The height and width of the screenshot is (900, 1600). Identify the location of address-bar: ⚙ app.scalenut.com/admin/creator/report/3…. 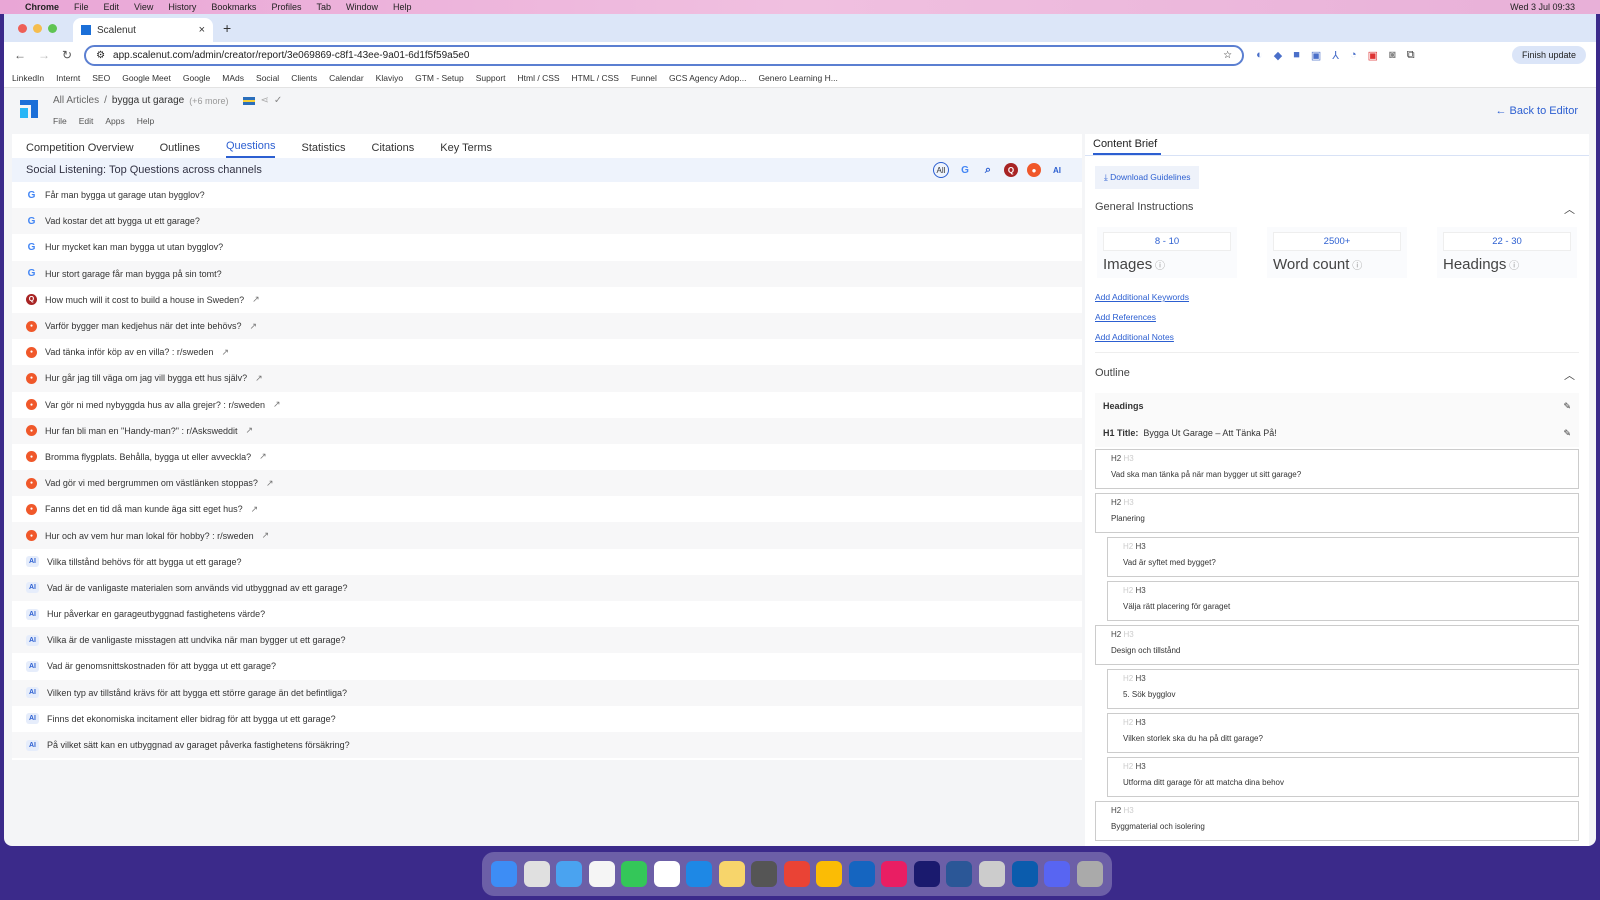
(664, 55).